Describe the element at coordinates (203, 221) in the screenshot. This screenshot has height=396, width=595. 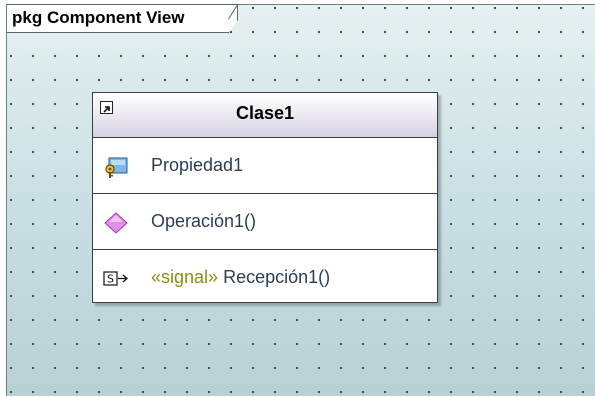
I see `operation-label: Operación1()` at that location.